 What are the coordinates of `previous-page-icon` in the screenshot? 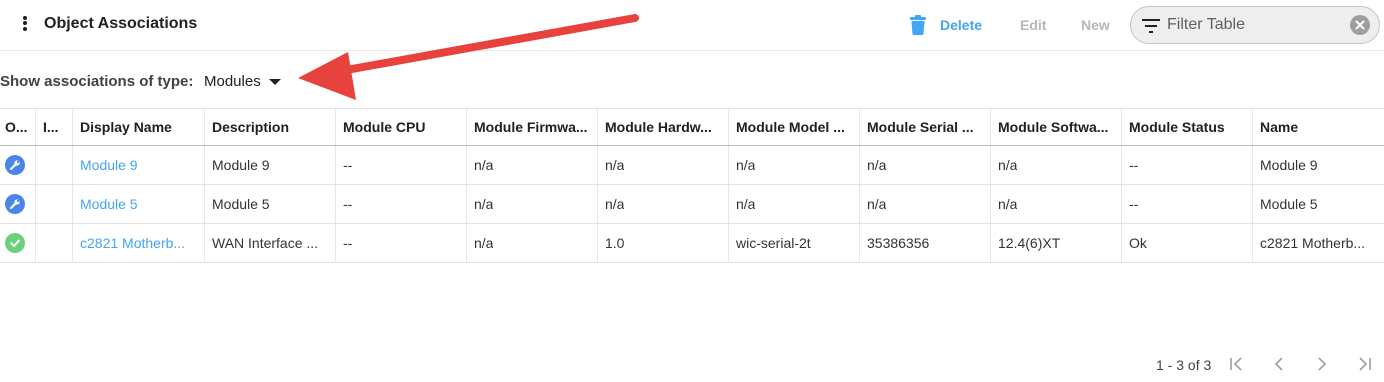 It's located at (1279, 364).